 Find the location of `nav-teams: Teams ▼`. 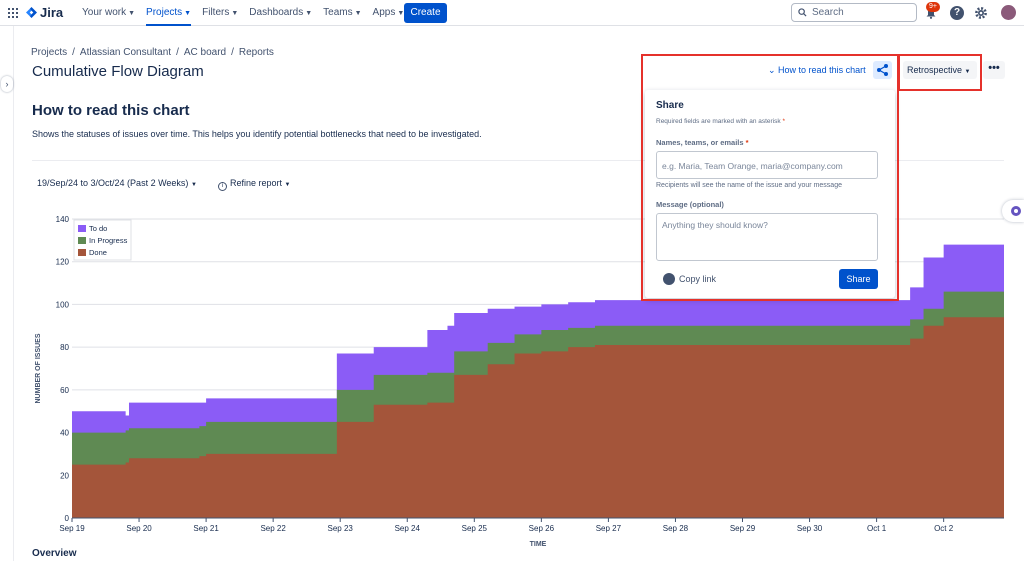

nav-teams: Teams ▼ is located at coordinates (342, 13).